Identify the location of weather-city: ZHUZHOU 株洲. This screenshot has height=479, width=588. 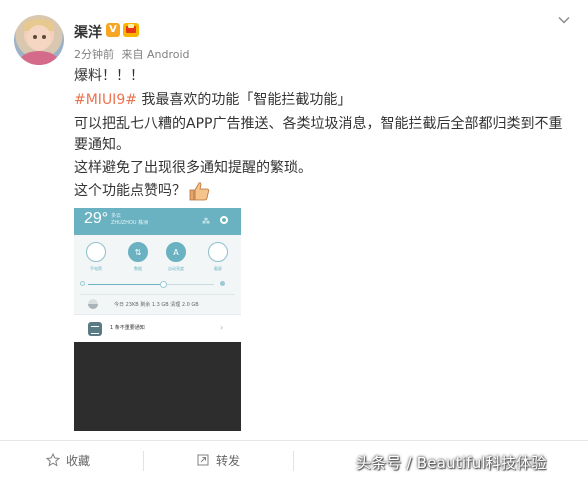
(130, 223).